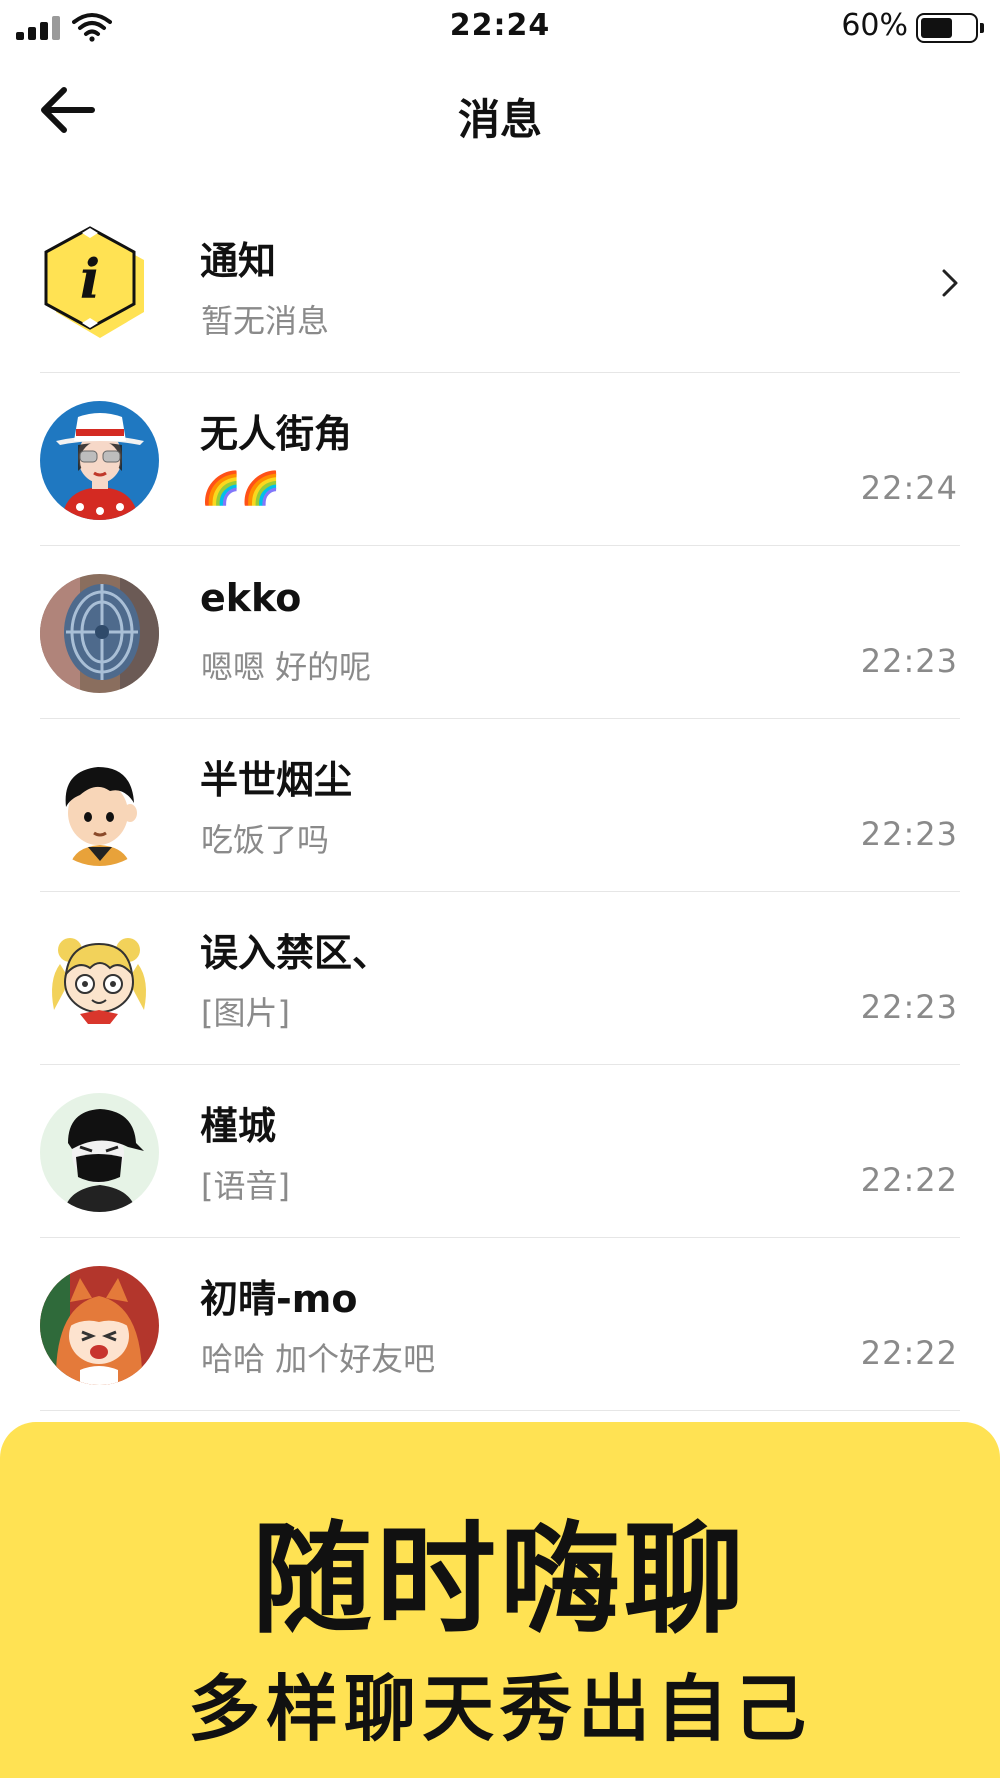 The width and height of the screenshot is (1000, 1778). Describe the element at coordinates (874, 25) in the screenshot. I see `battery-percentage: 60%` at that location.